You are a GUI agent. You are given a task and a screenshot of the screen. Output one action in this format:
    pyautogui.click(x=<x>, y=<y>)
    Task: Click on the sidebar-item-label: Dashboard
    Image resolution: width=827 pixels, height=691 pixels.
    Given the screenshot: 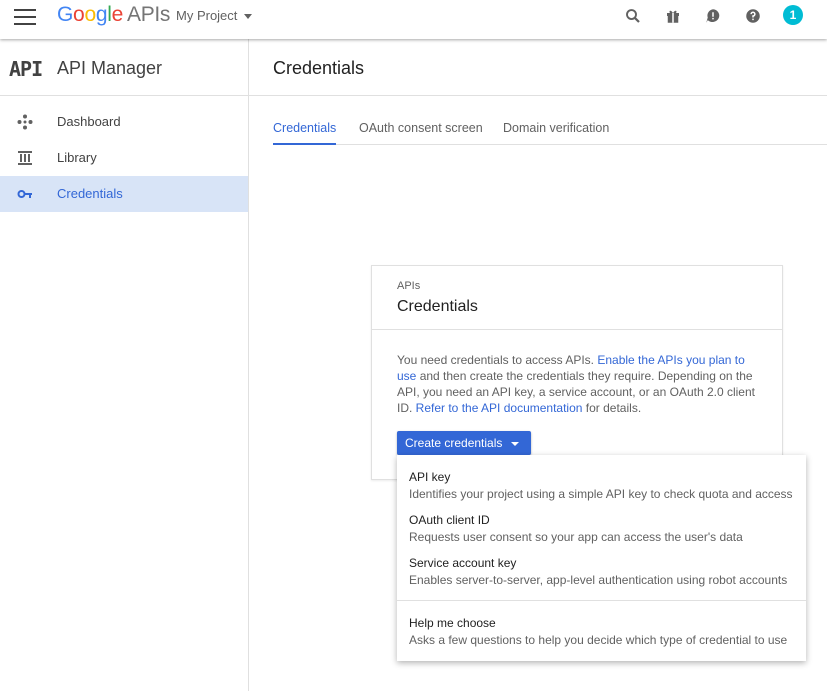 What is the action you would take?
    pyautogui.click(x=89, y=121)
    